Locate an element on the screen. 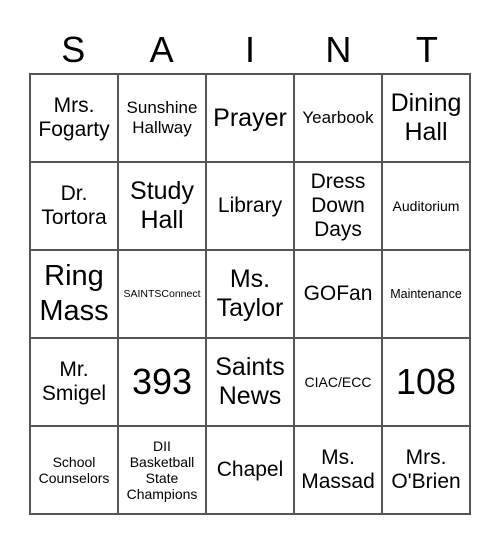 This screenshot has width=500, height=544. bingo-cell: Dress Down Days is located at coordinates (338, 206).